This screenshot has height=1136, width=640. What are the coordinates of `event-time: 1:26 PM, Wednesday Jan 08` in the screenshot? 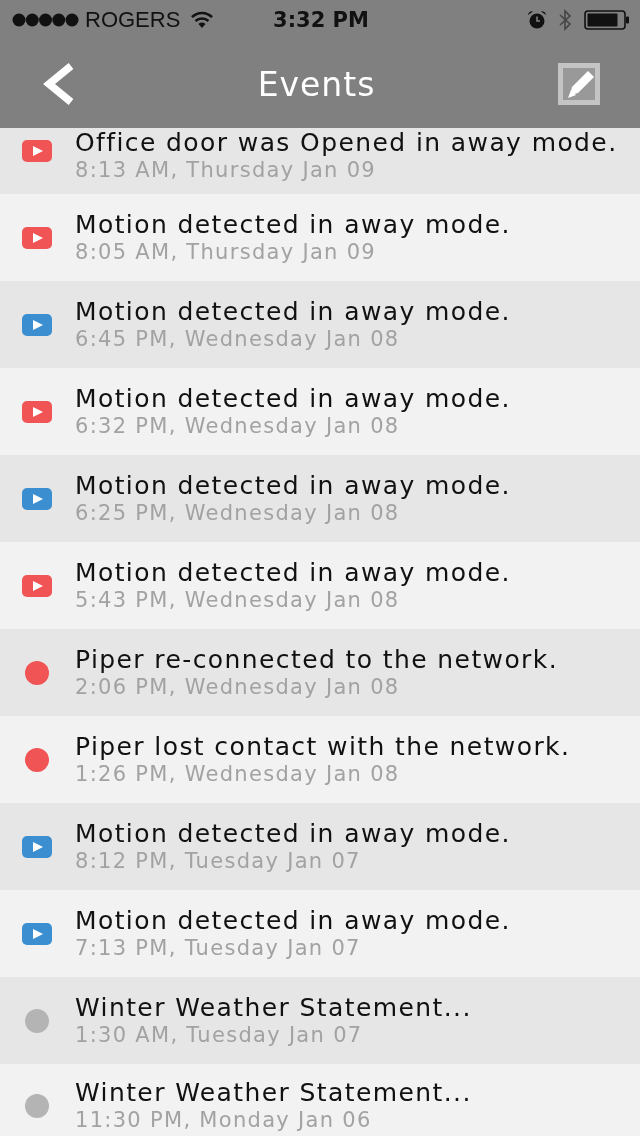 It's located at (238, 774).